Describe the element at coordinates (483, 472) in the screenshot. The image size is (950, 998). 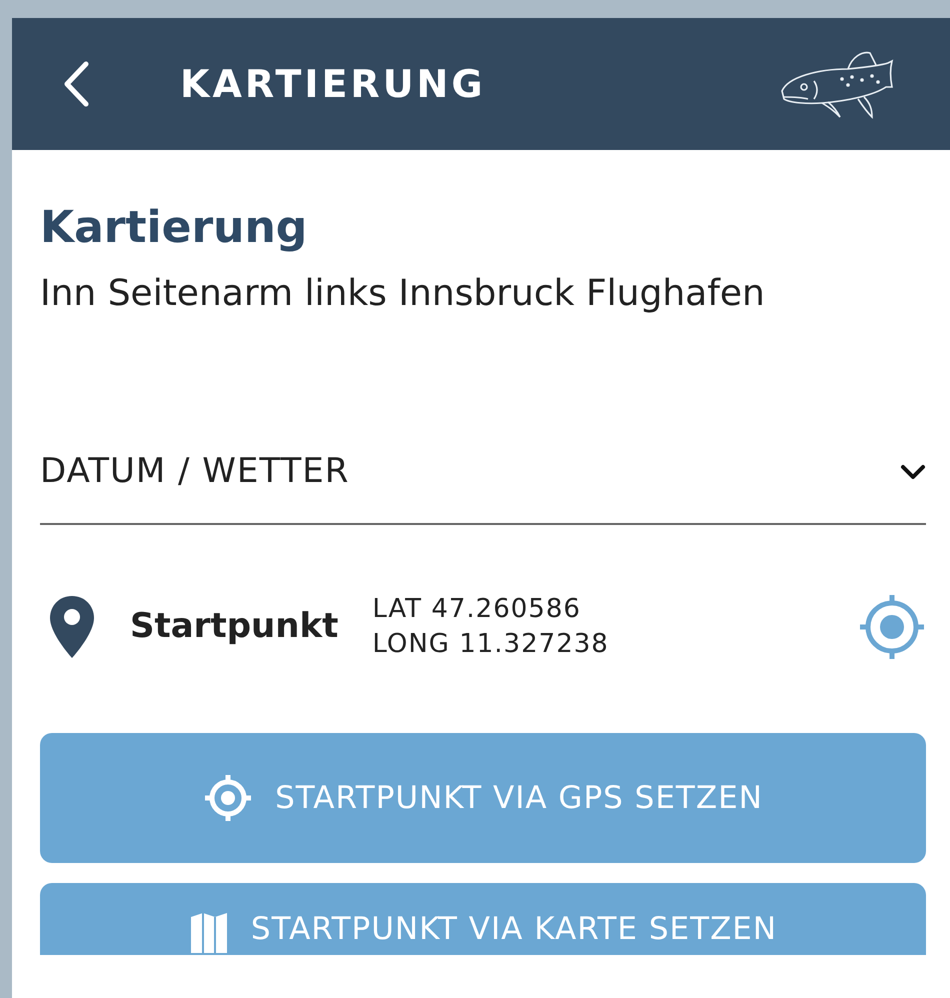
I see `accordion-header: DATUM / WETTER` at that location.